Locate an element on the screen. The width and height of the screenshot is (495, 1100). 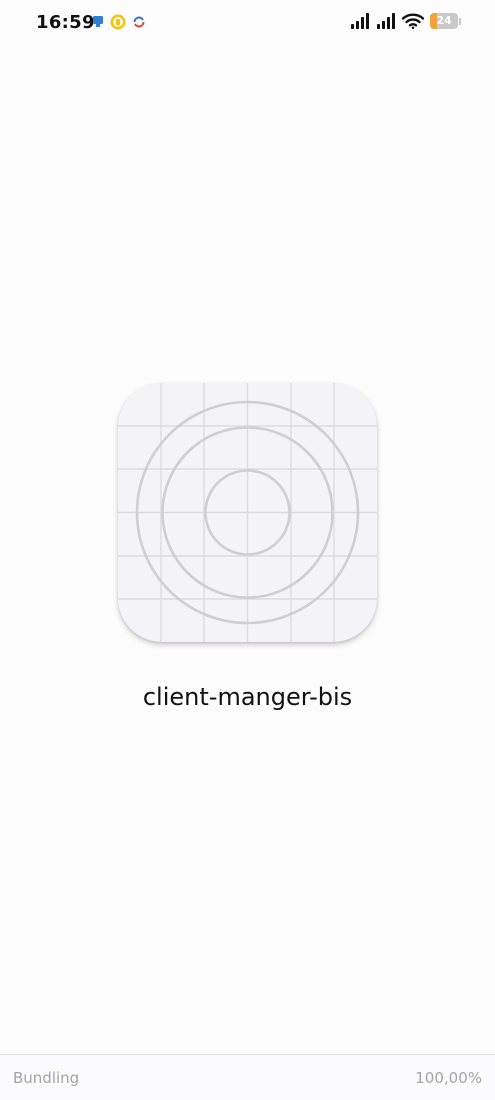
bundling-percent: 100,00% is located at coordinates (448, 1078).